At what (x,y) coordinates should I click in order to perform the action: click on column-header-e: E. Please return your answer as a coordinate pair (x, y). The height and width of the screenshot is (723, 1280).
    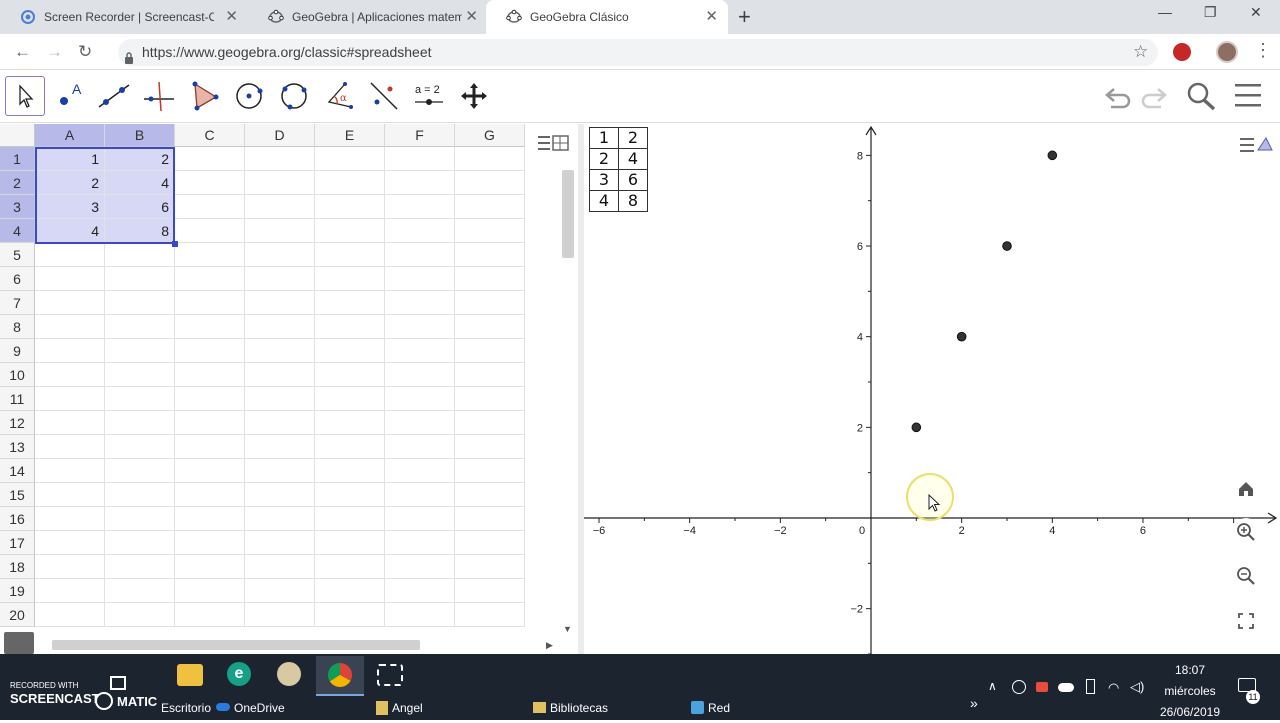
    Looking at the image, I should click on (350, 135).